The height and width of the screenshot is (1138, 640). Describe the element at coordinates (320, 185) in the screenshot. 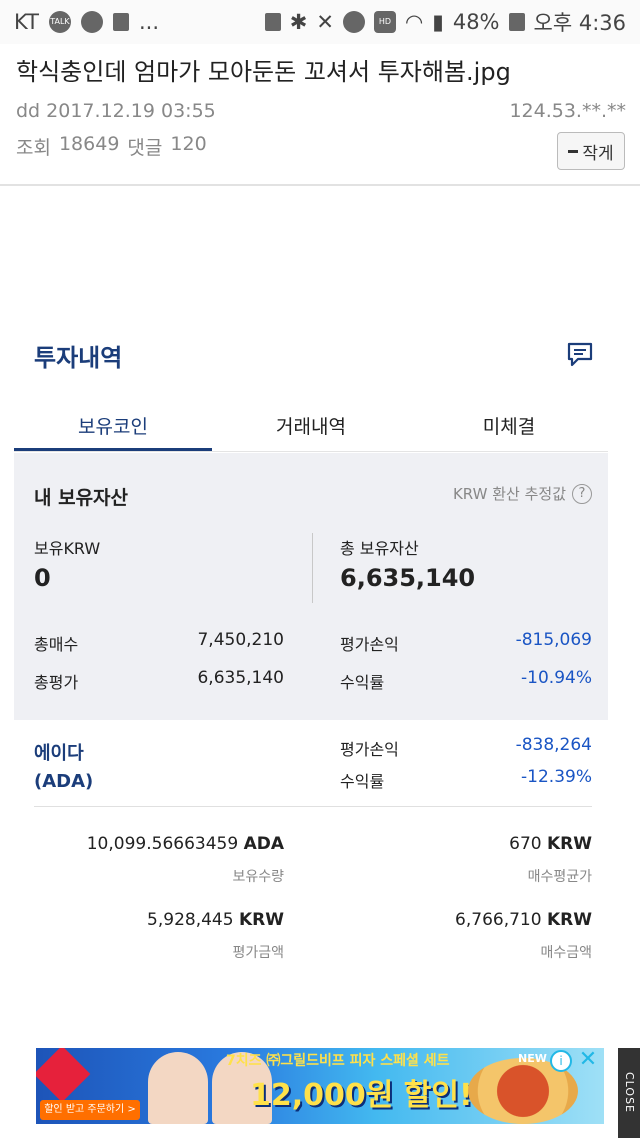

I see `header-divider` at that location.